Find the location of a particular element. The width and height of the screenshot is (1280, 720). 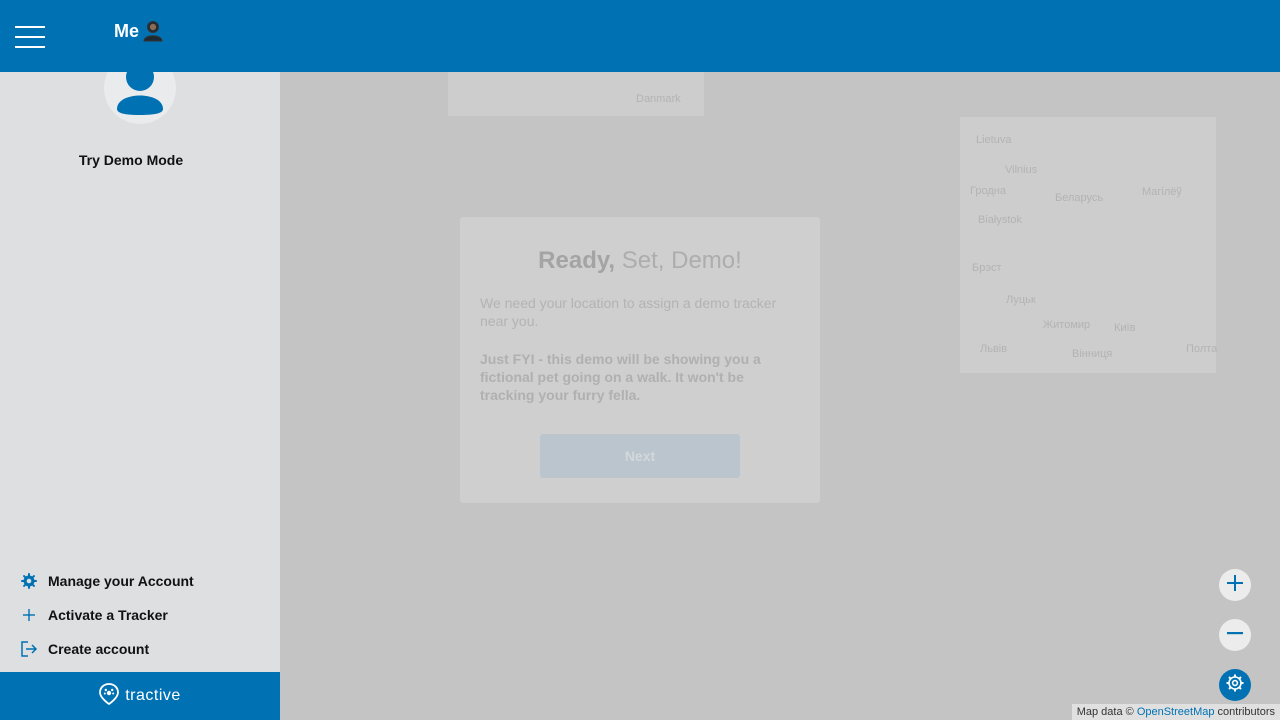

sidebar-item-label: Activate a Tracker is located at coordinates (108, 615).